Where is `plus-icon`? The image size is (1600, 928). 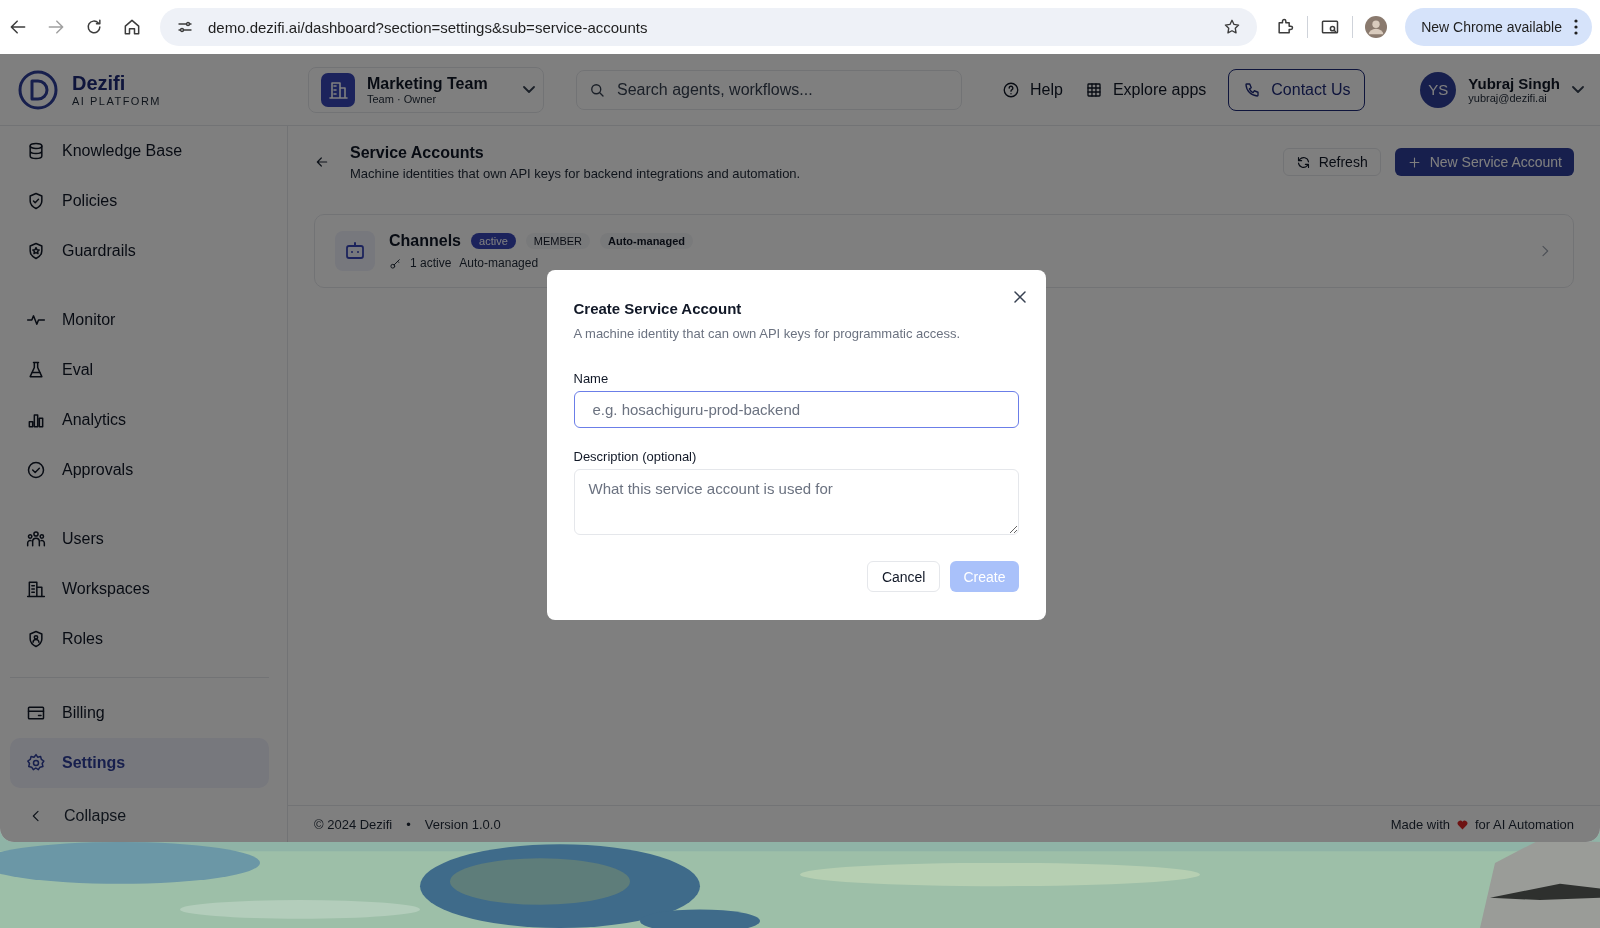
plus-icon is located at coordinates (1414, 162).